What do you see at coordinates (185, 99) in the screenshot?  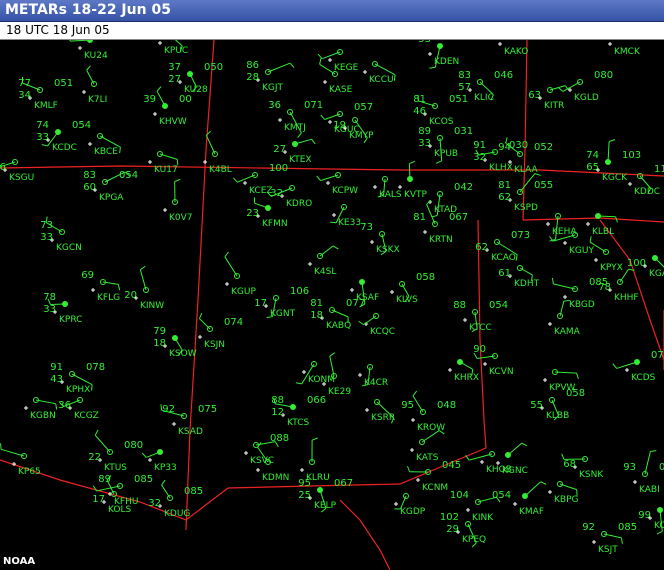 I see `pressure-value: 00` at bounding box center [185, 99].